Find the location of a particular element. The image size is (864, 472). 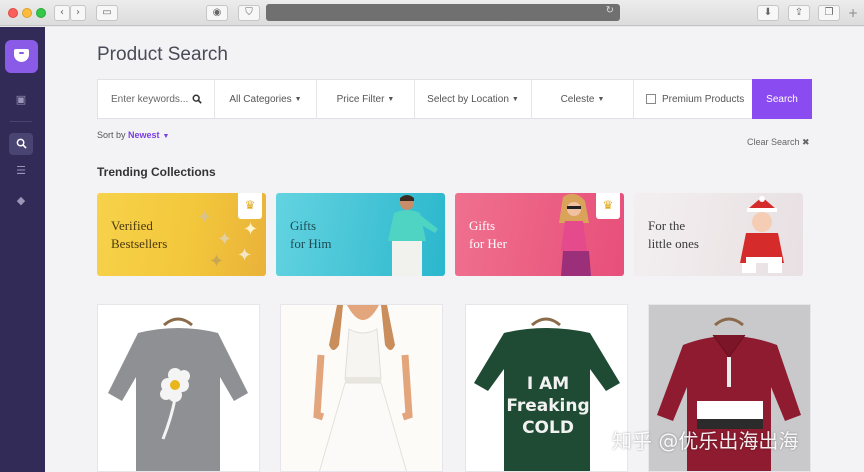

sort-by-label: Sort by is located at coordinates (111, 135).